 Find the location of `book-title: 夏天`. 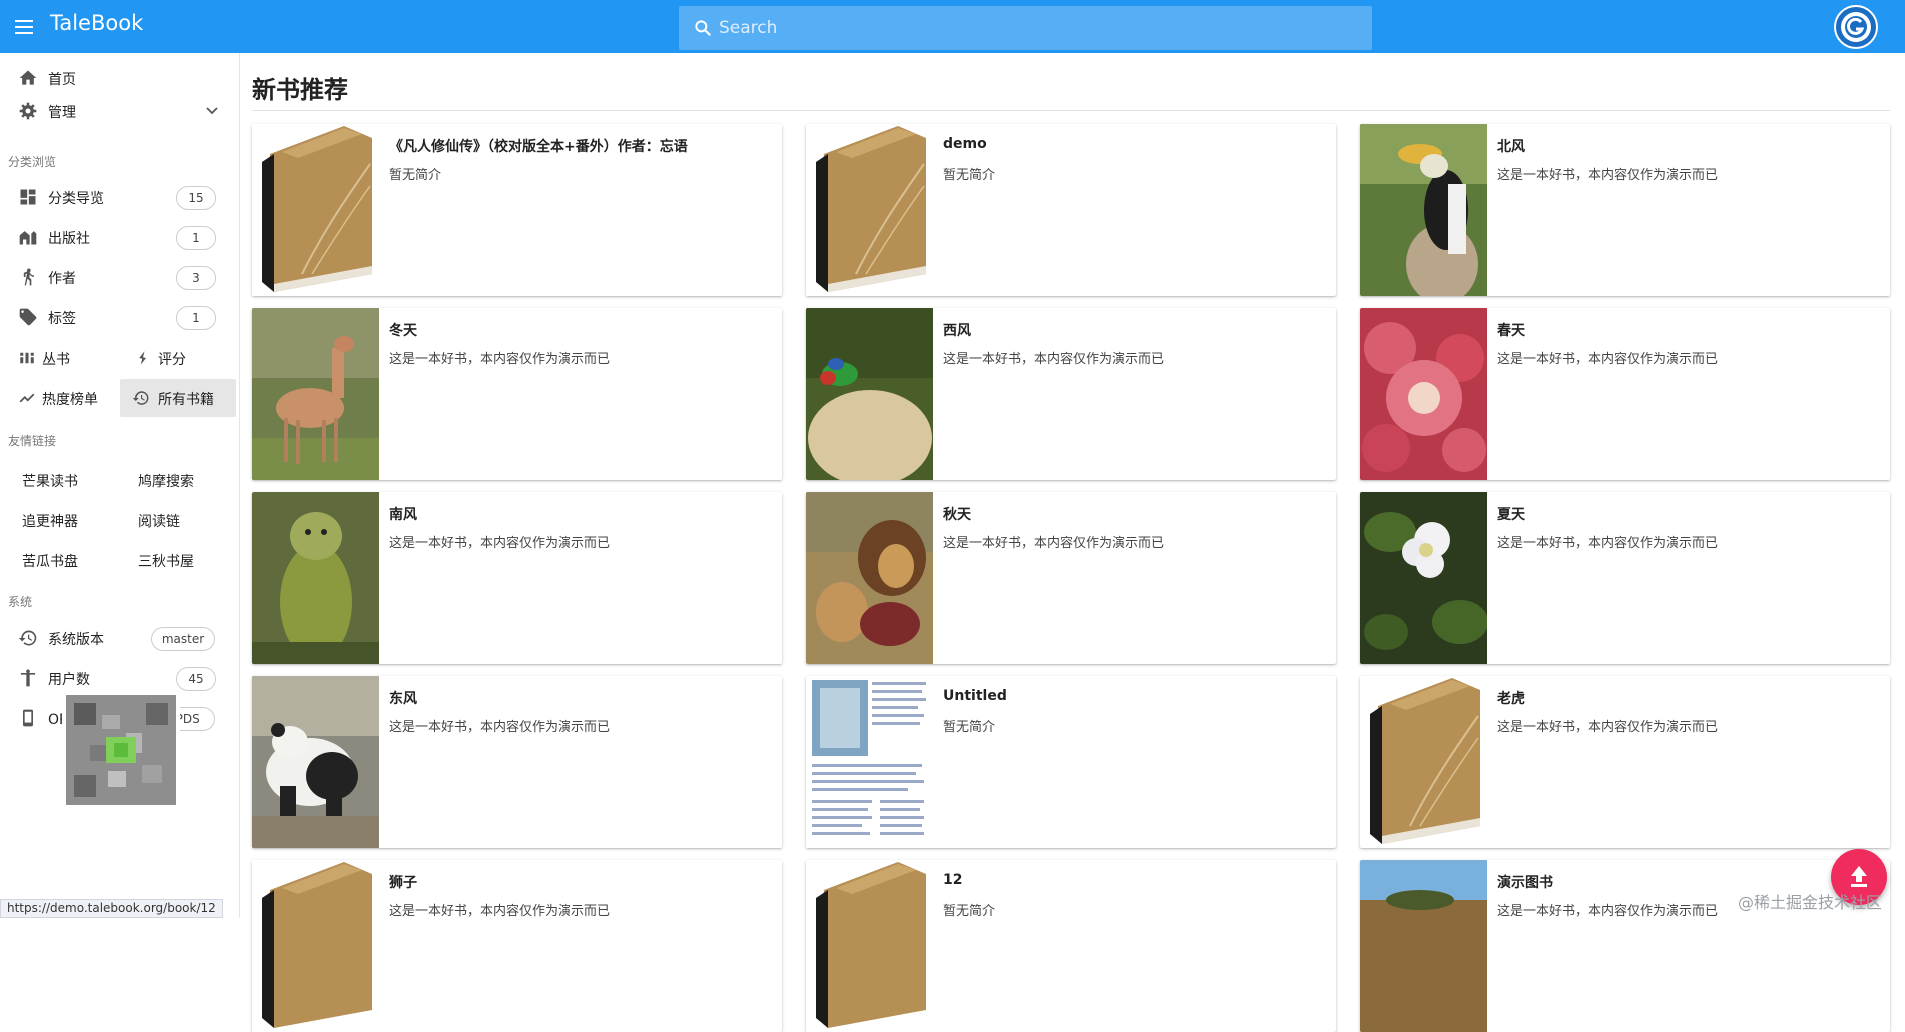

book-title: 夏天 is located at coordinates (1511, 514).